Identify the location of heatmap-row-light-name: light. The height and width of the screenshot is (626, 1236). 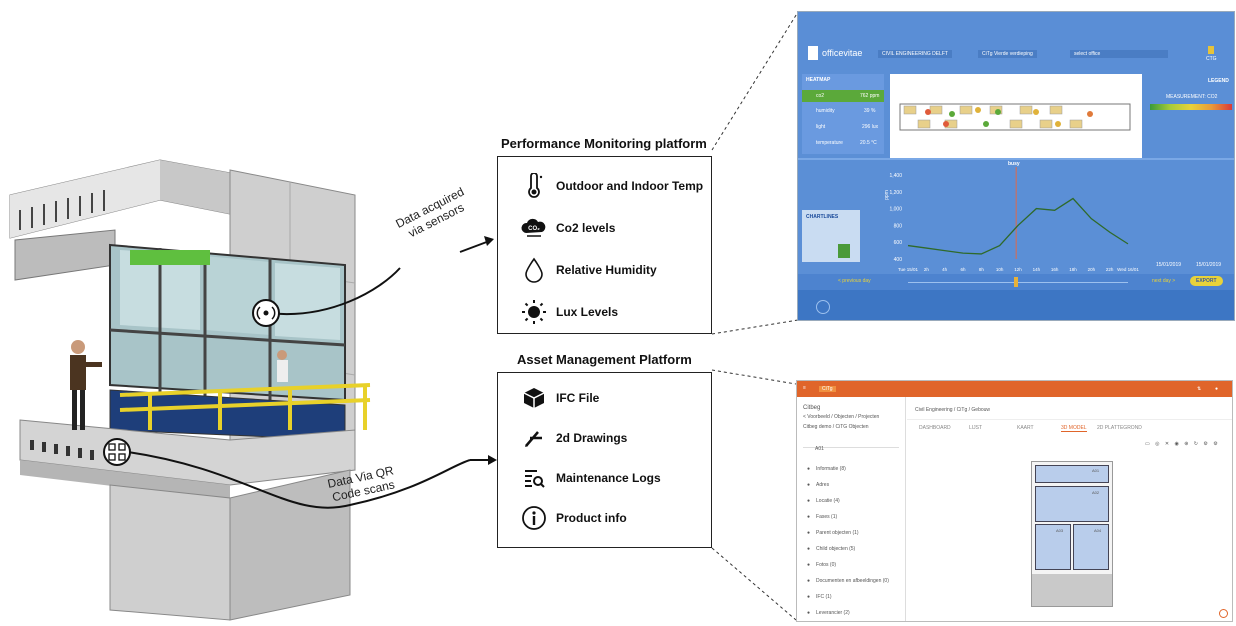
(820, 127).